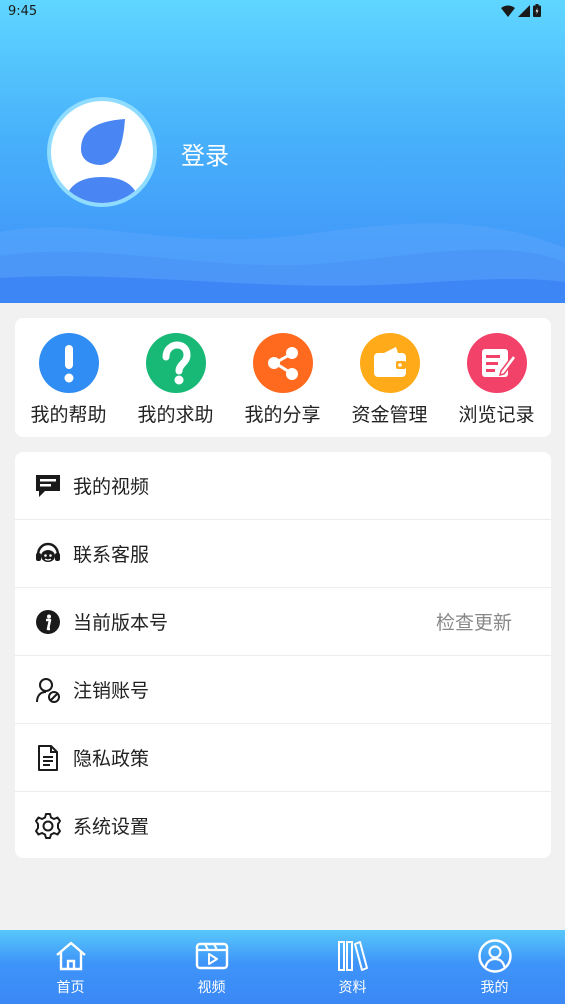 This screenshot has height=1004, width=565. What do you see at coordinates (111, 827) in the screenshot?
I see `menu-item-label: 系统设置` at bounding box center [111, 827].